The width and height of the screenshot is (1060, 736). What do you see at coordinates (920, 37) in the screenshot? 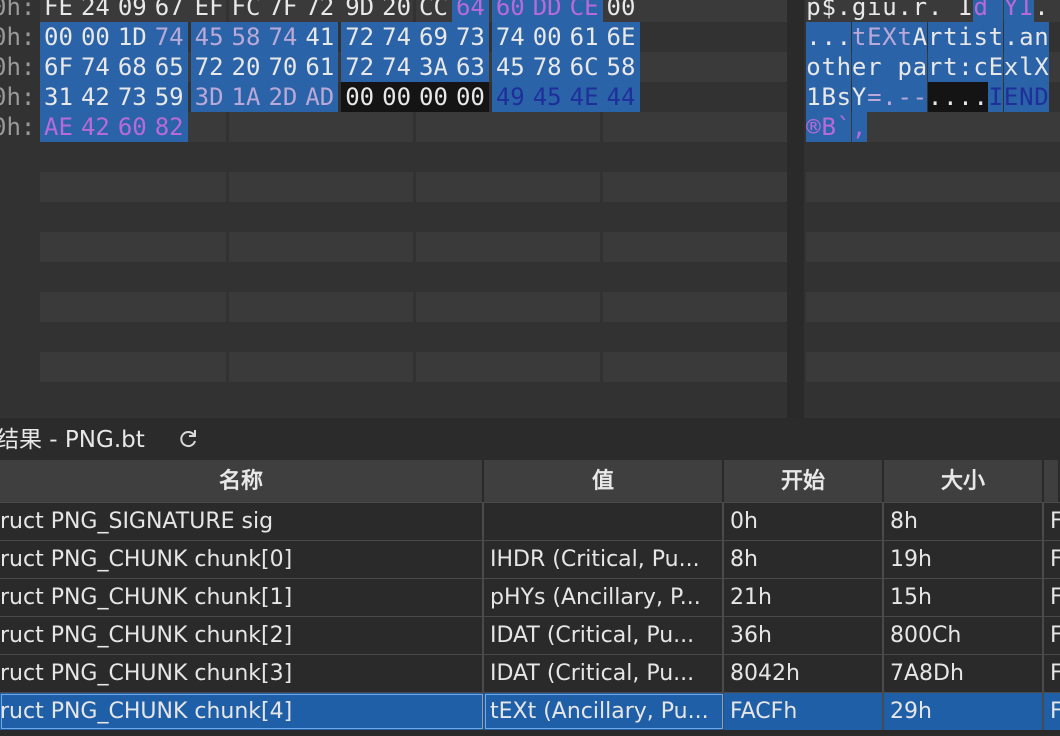
I see `ascii-char: A` at bounding box center [920, 37].